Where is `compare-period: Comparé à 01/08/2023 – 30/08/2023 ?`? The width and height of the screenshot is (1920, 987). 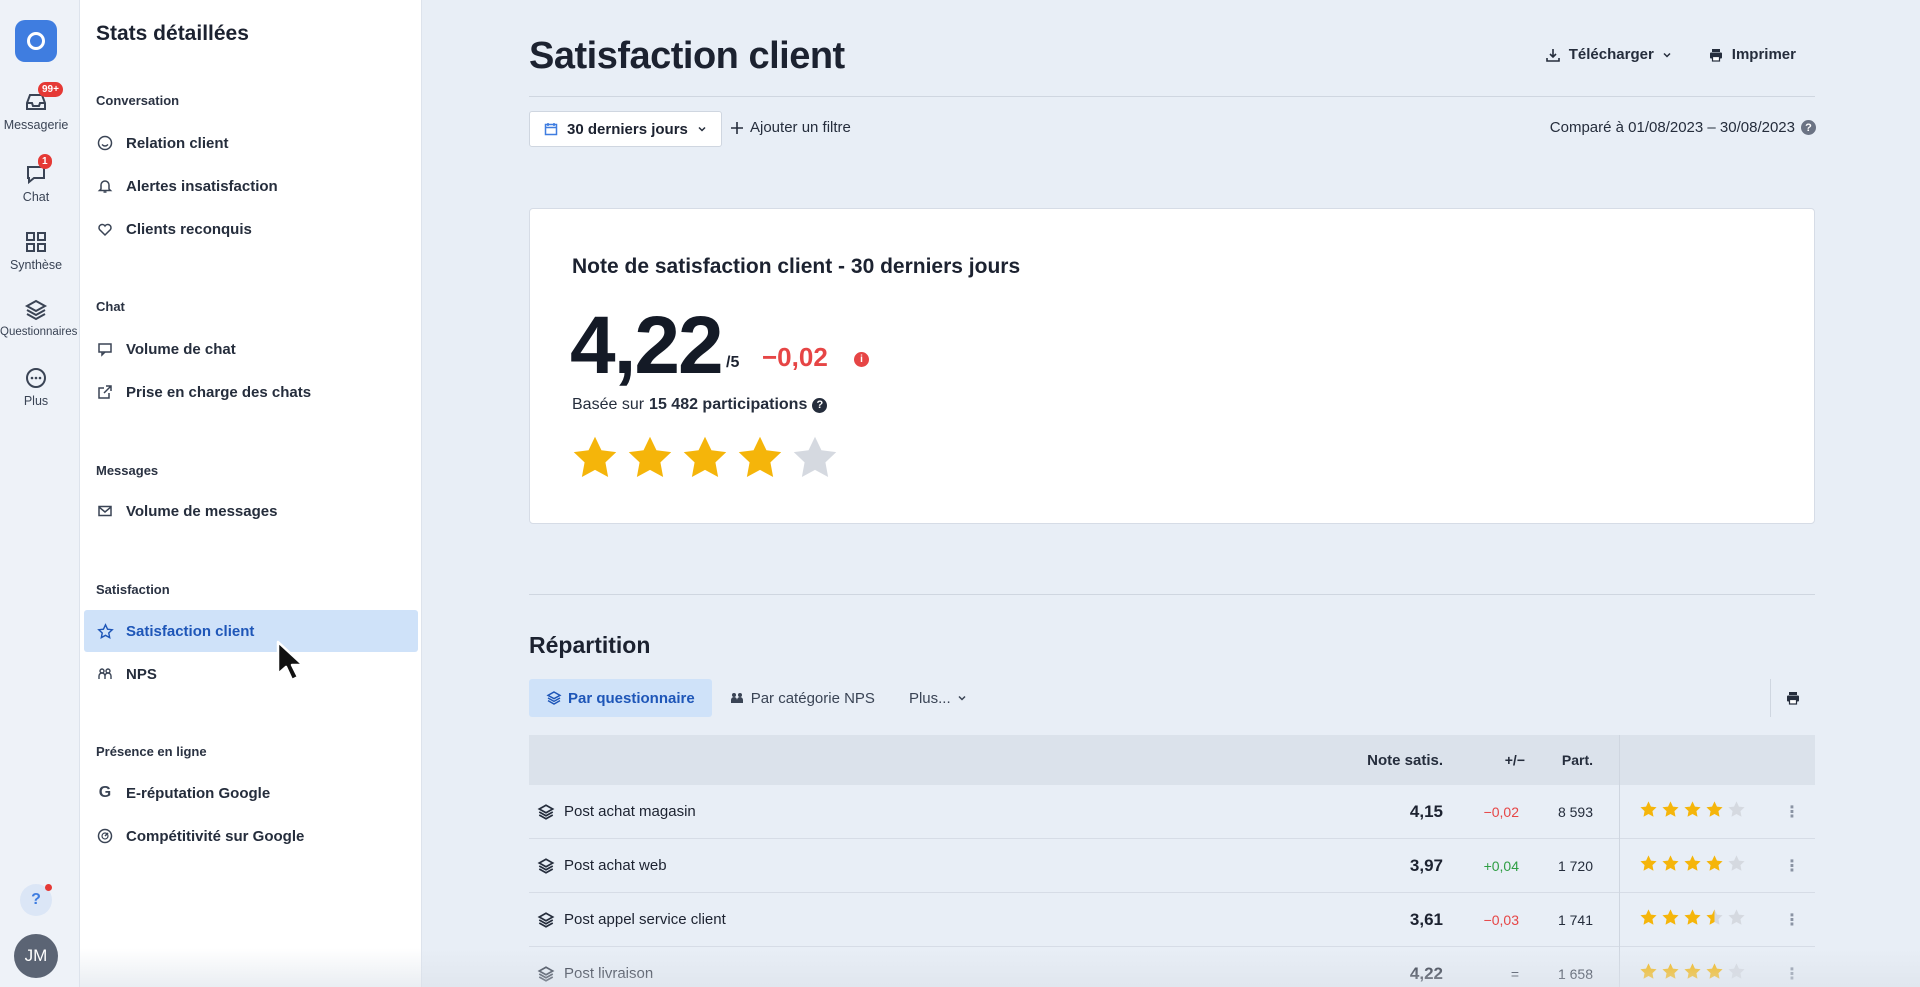 compare-period: Comparé à 01/08/2023 – 30/08/2023 ? is located at coordinates (1683, 127).